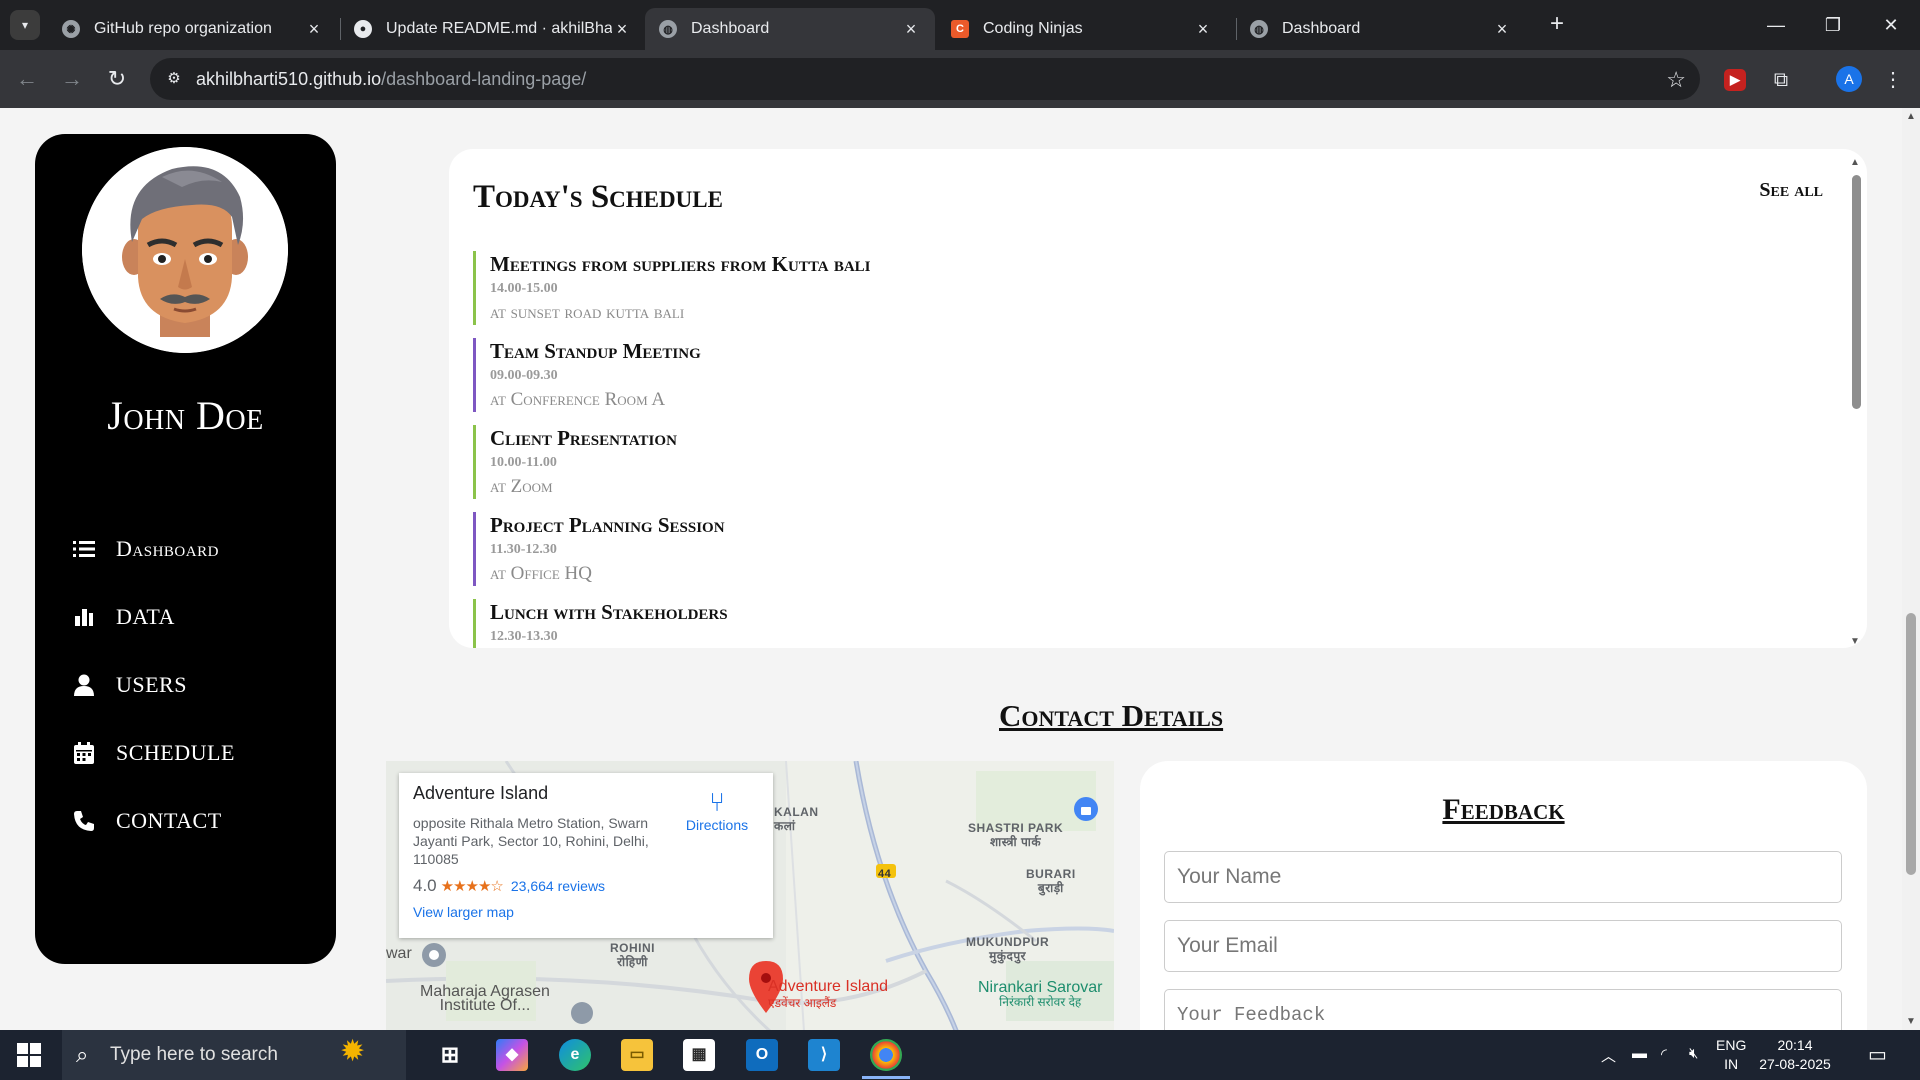 The width and height of the screenshot is (1920, 1080). What do you see at coordinates (72, 79) in the screenshot?
I see `forward-button: →` at bounding box center [72, 79].